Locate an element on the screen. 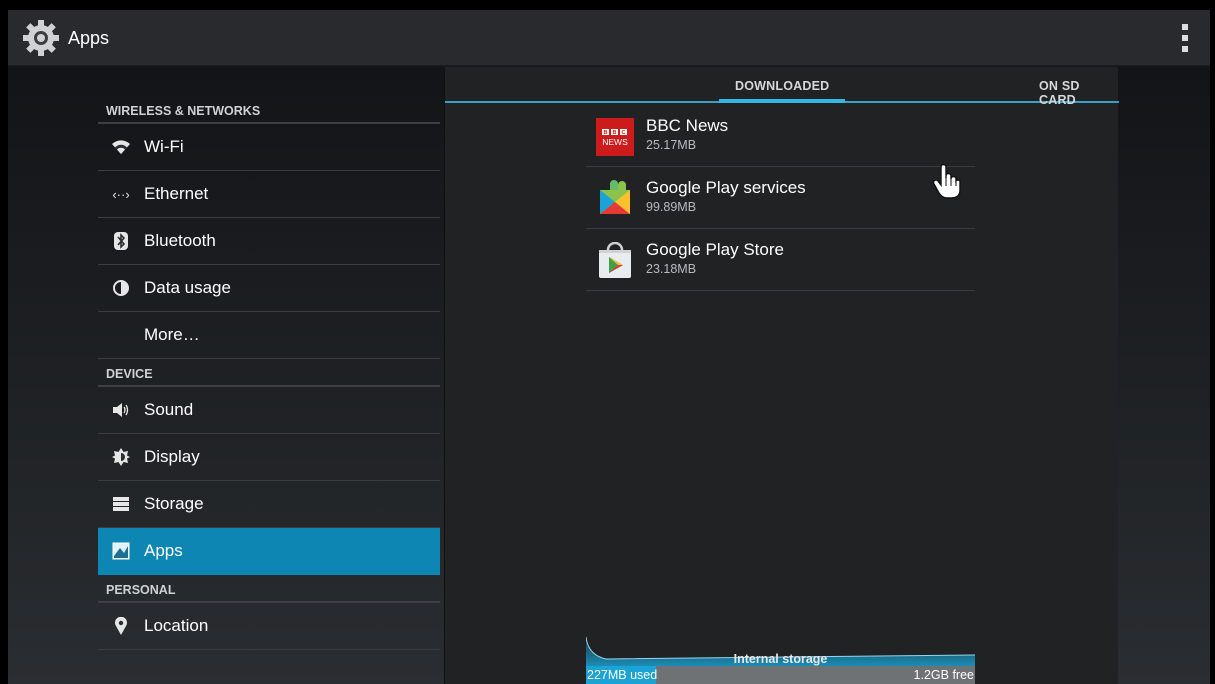 The image size is (1215, 684). sidebar-item-bluetooth: Bluetooth is located at coordinates (269, 241).